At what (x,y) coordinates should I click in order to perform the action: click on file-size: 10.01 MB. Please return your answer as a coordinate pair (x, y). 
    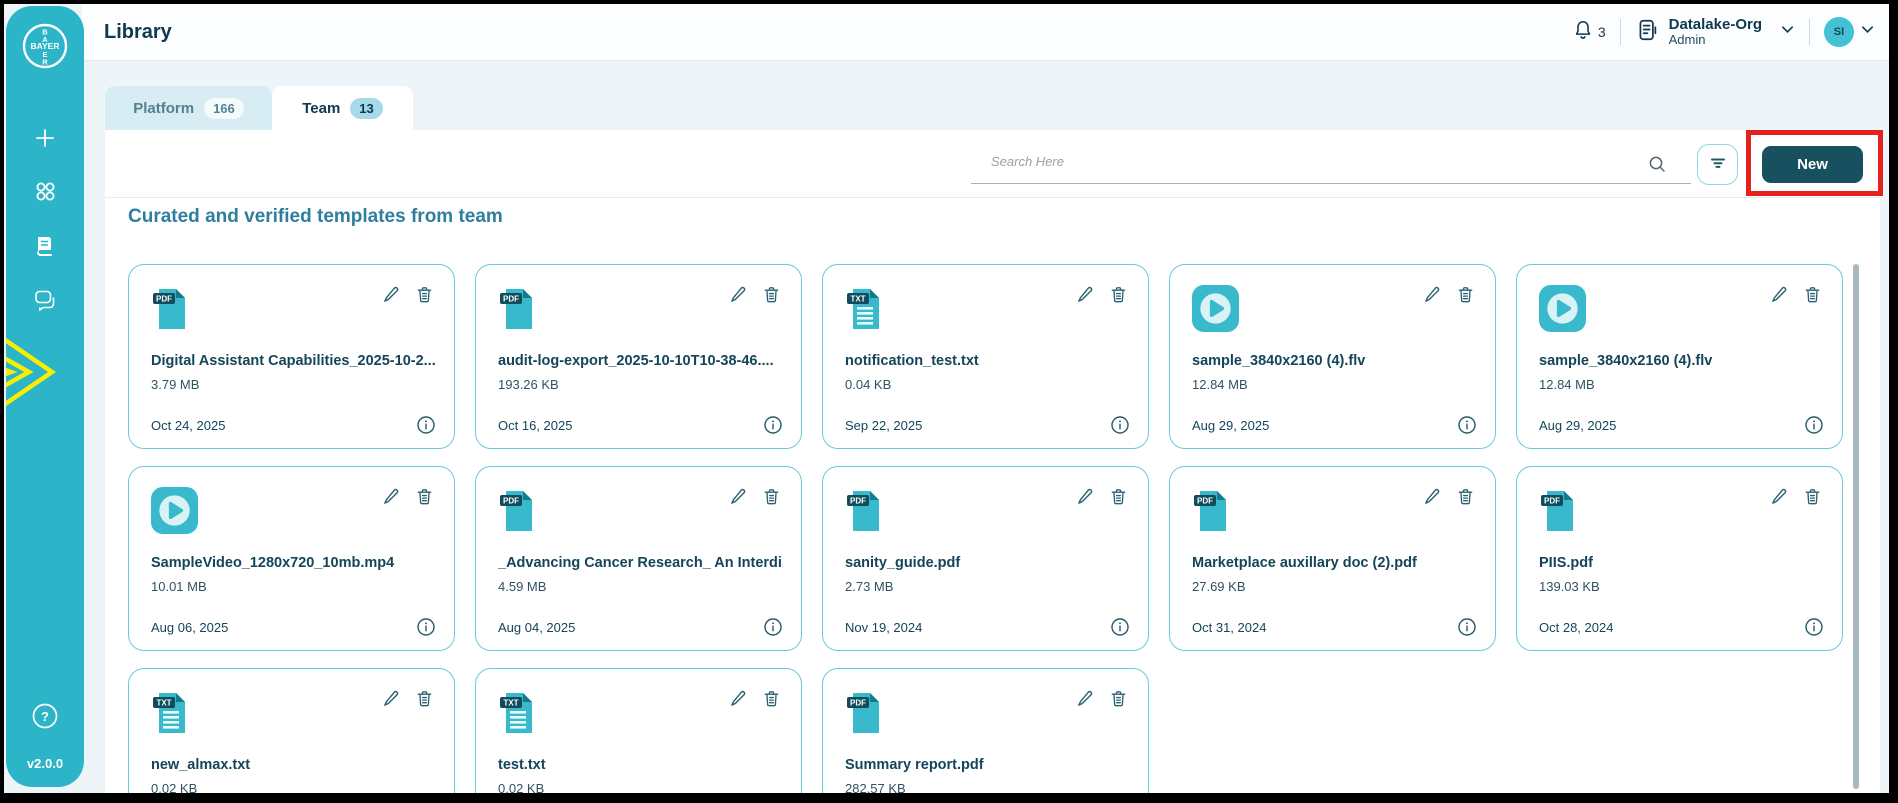
    Looking at the image, I should click on (179, 586).